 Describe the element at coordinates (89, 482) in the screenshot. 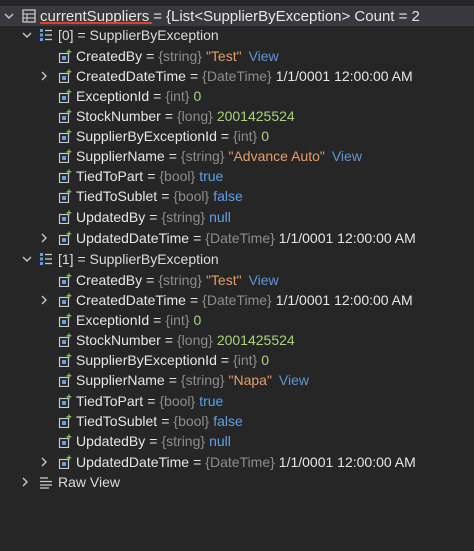

I see `raw-view-label: Raw View` at that location.